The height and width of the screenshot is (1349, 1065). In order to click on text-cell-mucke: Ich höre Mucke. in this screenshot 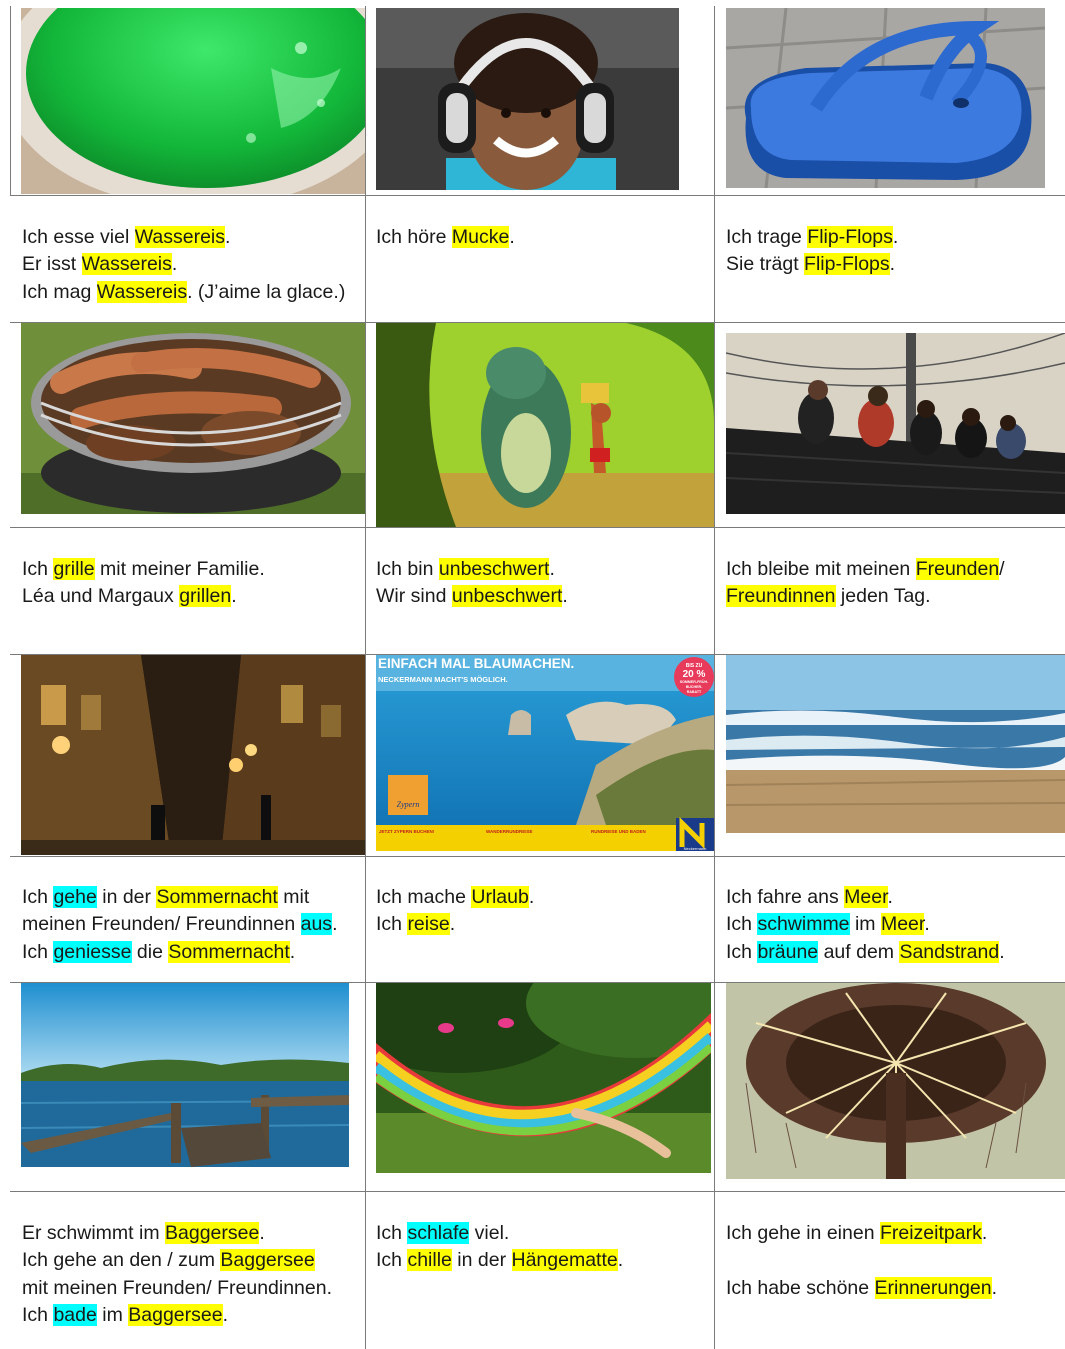, I will do `click(445, 237)`.